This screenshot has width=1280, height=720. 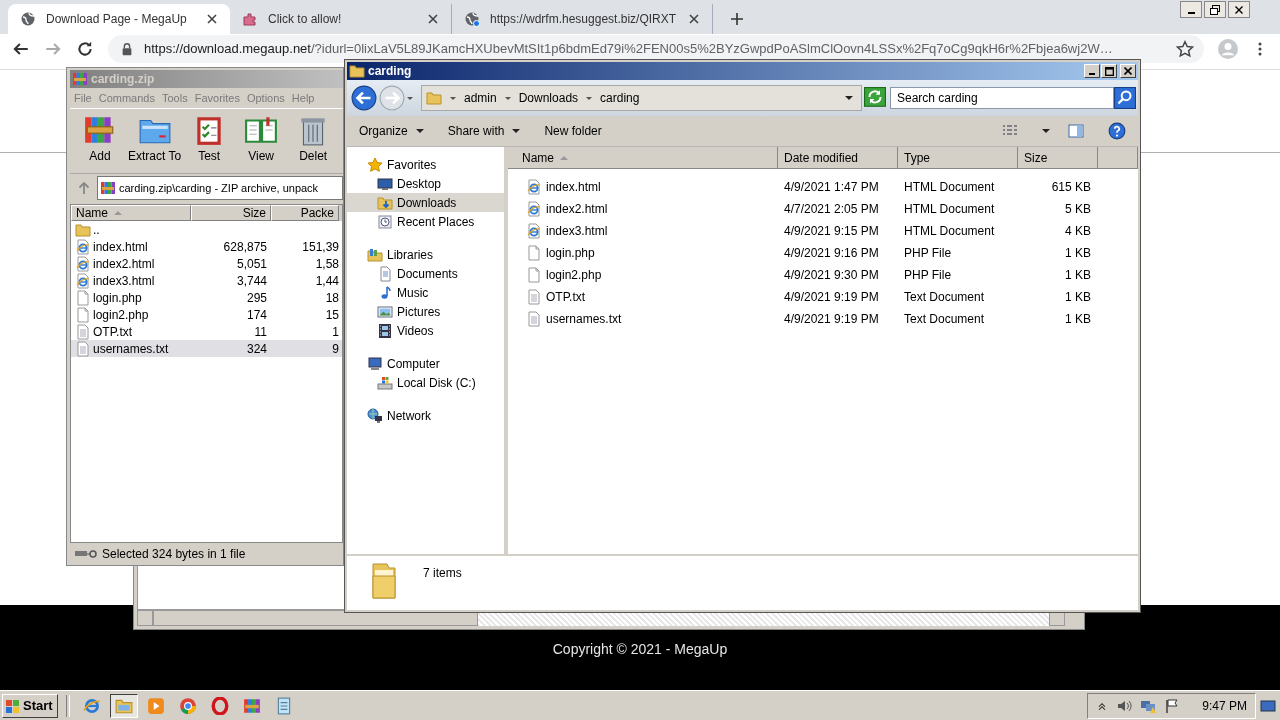 What do you see at coordinates (85, 48) in the screenshot?
I see `reload-icon` at bounding box center [85, 48].